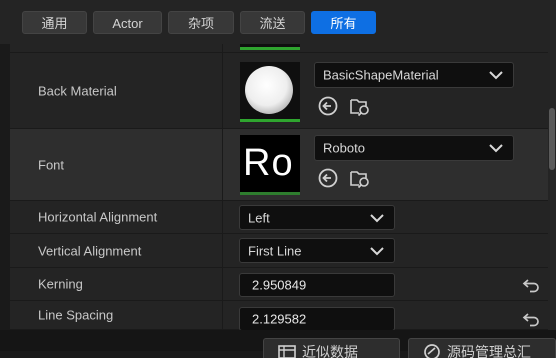 This screenshot has width=556, height=358. I want to click on bottom-tab-data: 近似数据, so click(331, 348).